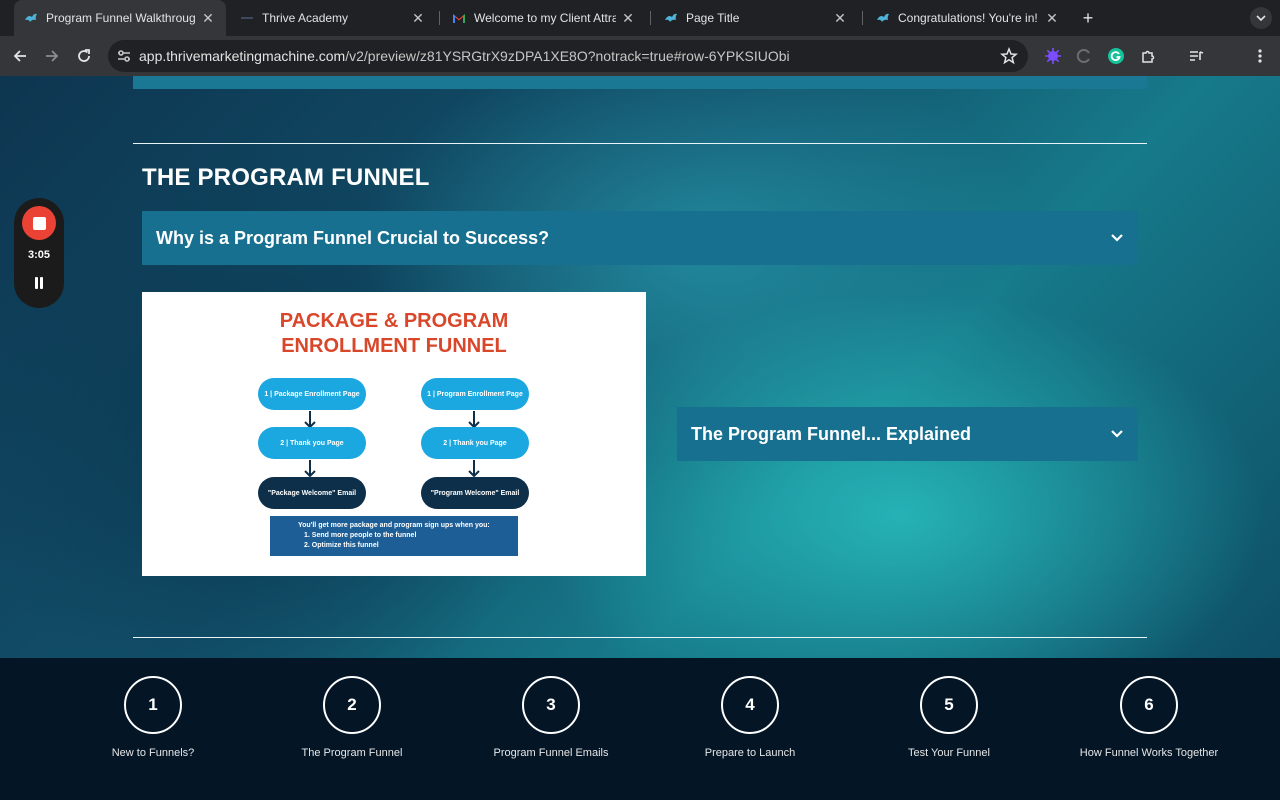  Describe the element at coordinates (551, 753) in the screenshot. I see `step-label: Program Funnel Emails` at that location.